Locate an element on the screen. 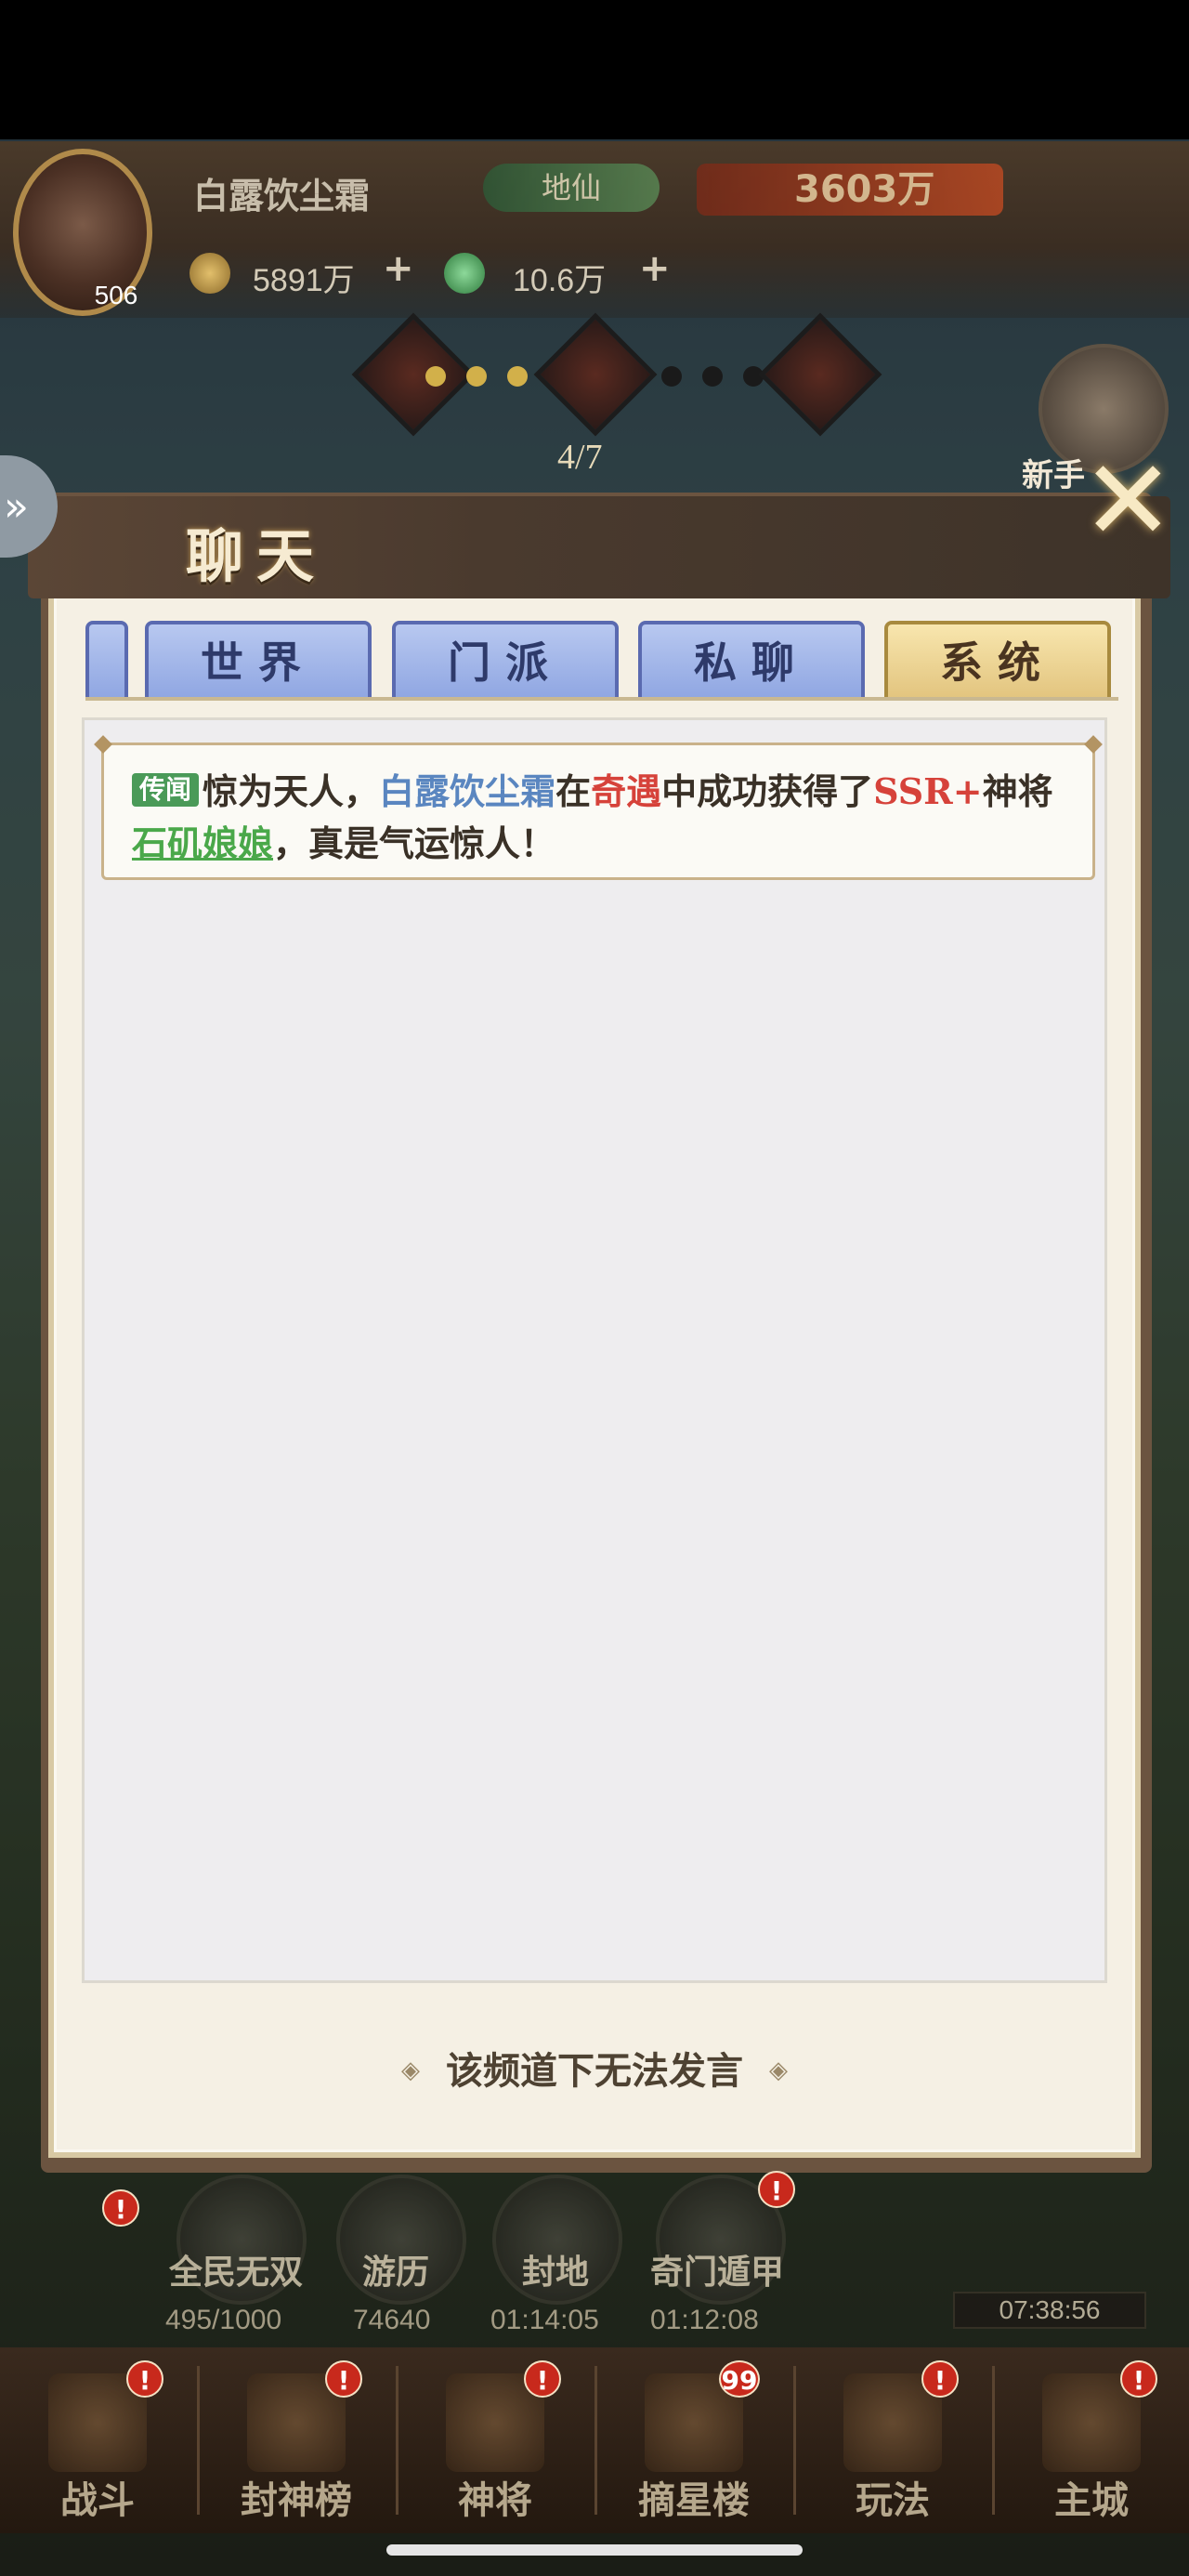 The height and width of the screenshot is (2576, 1189). message-text: 传闻 惊为天人，白露饮尘霜在奇遇中成功获得了SSR+神将石矶娘娘，真是气运惊人！ is located at coordinates (604, 818).